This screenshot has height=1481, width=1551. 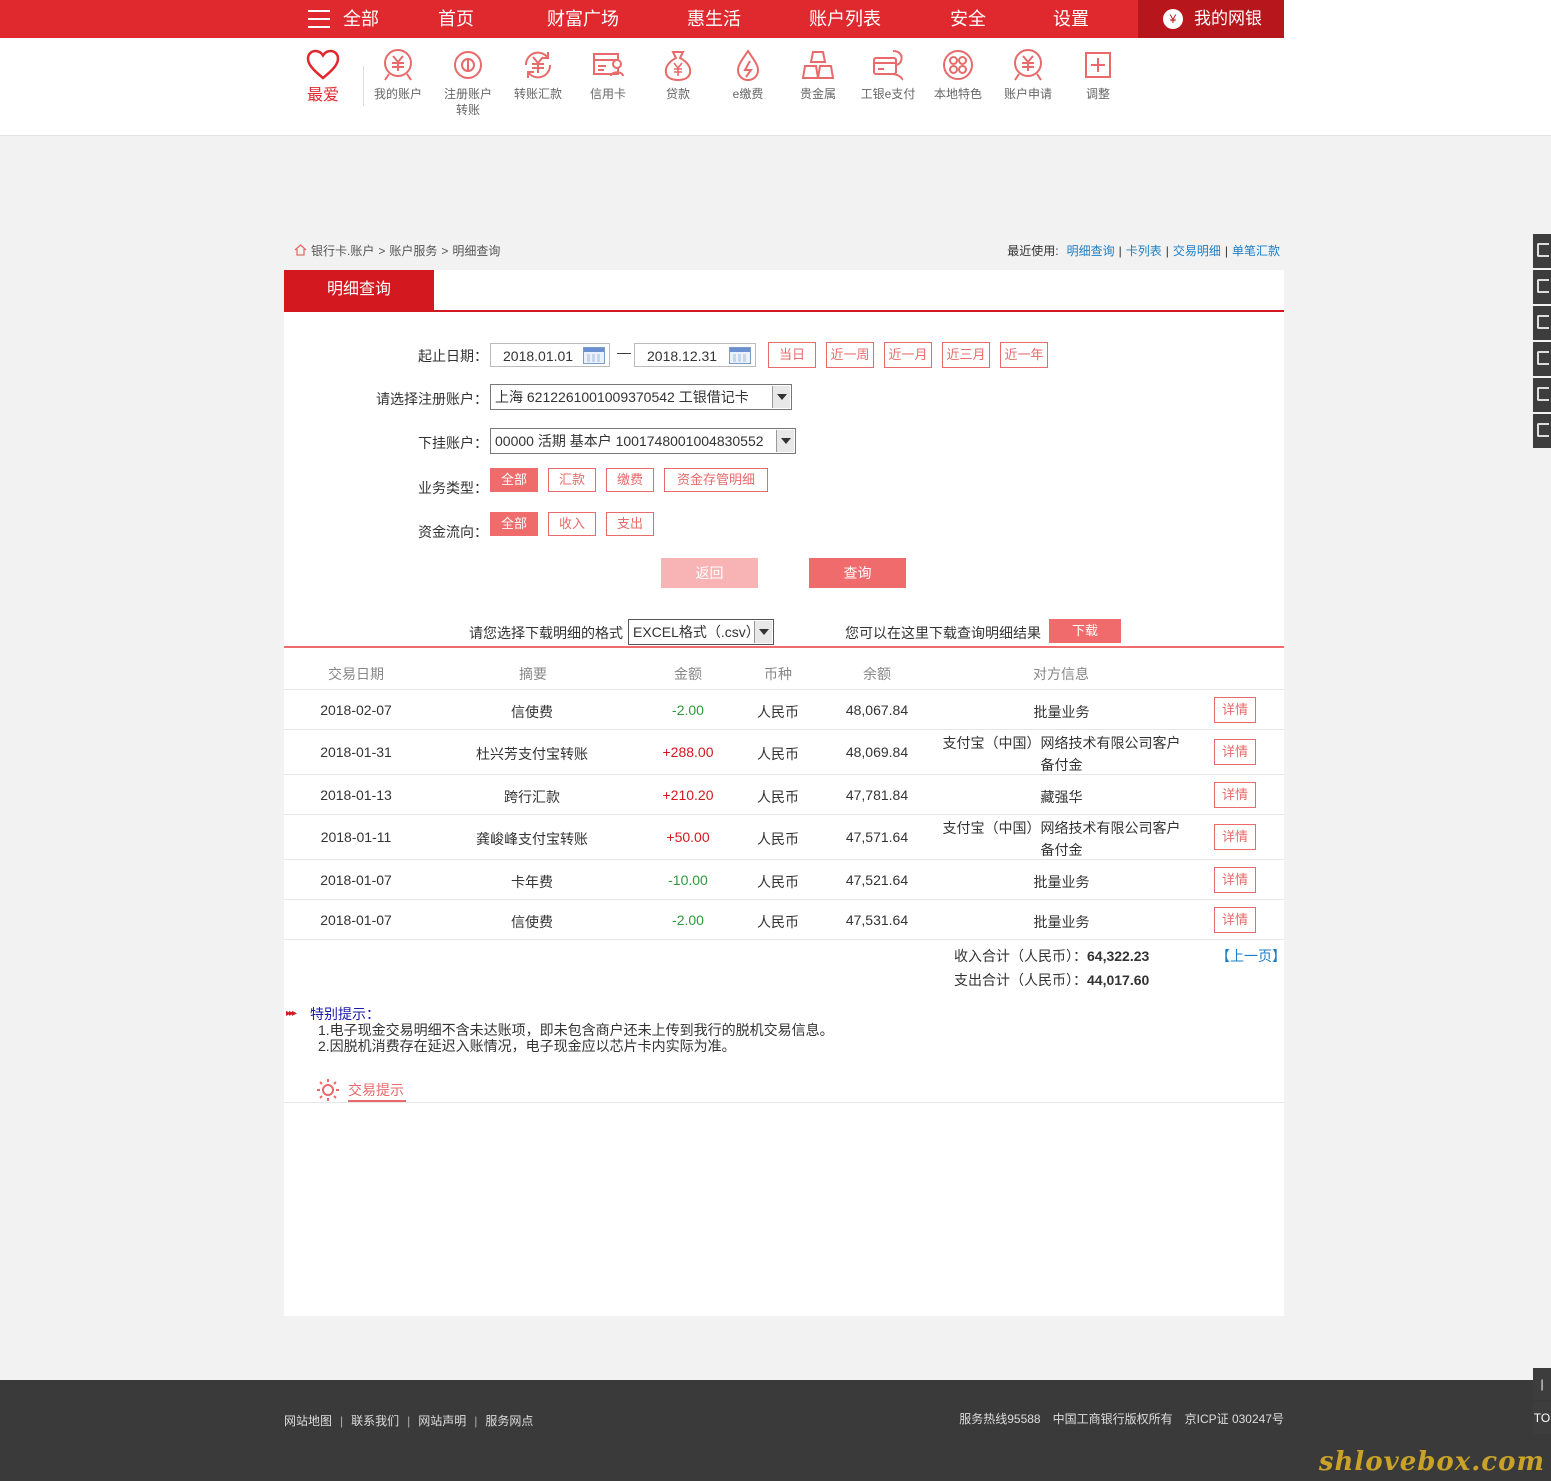 What do you see at coordinates (1542, 1418) in the screenshot?
I see `back-to-top-button: TO` at bounding box center [1542, 1418].